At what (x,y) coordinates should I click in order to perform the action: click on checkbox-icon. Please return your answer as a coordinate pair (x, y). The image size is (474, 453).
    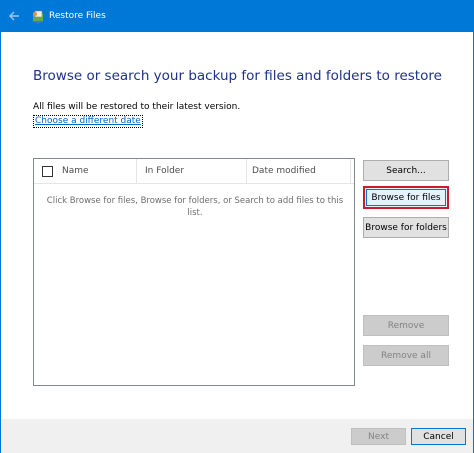
    Looking at the image, I should click on (47, 171).